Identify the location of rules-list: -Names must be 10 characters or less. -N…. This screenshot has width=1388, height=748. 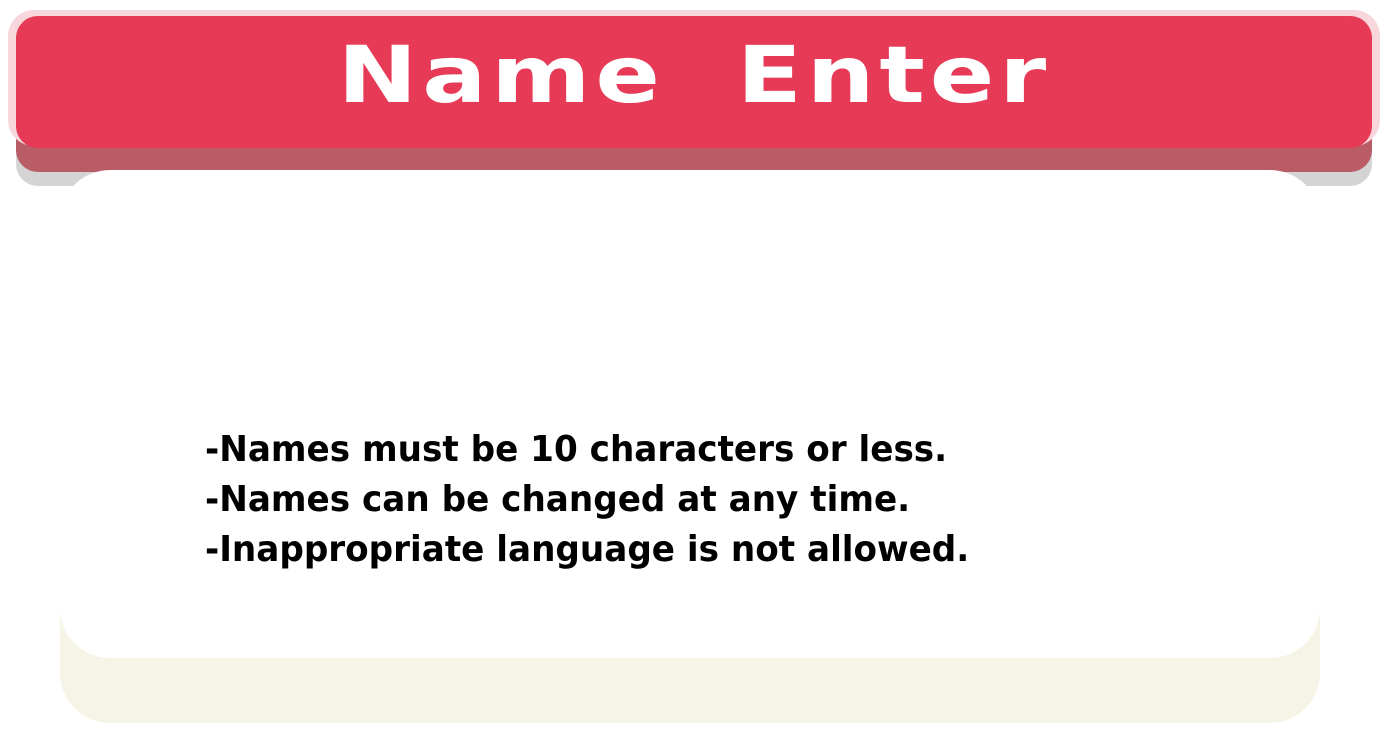
(607, 500).